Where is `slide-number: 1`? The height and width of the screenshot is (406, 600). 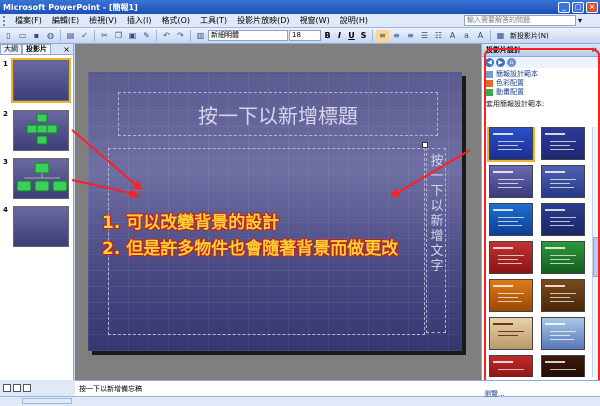
slide-number: 1 is located at coordinates (5, 64).